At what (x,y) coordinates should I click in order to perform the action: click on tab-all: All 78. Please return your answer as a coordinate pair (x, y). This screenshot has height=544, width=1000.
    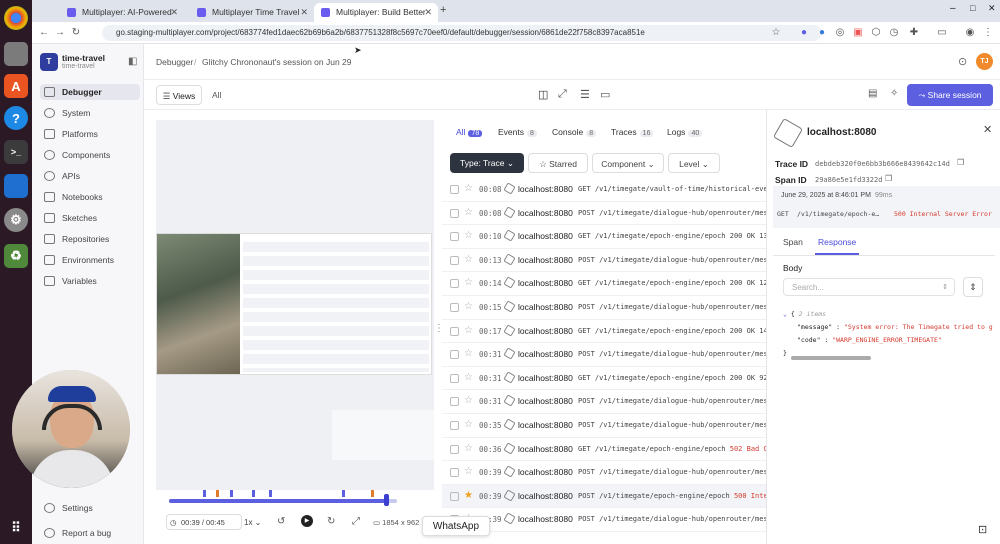
    Looking at the image, I should click on (469, 132).